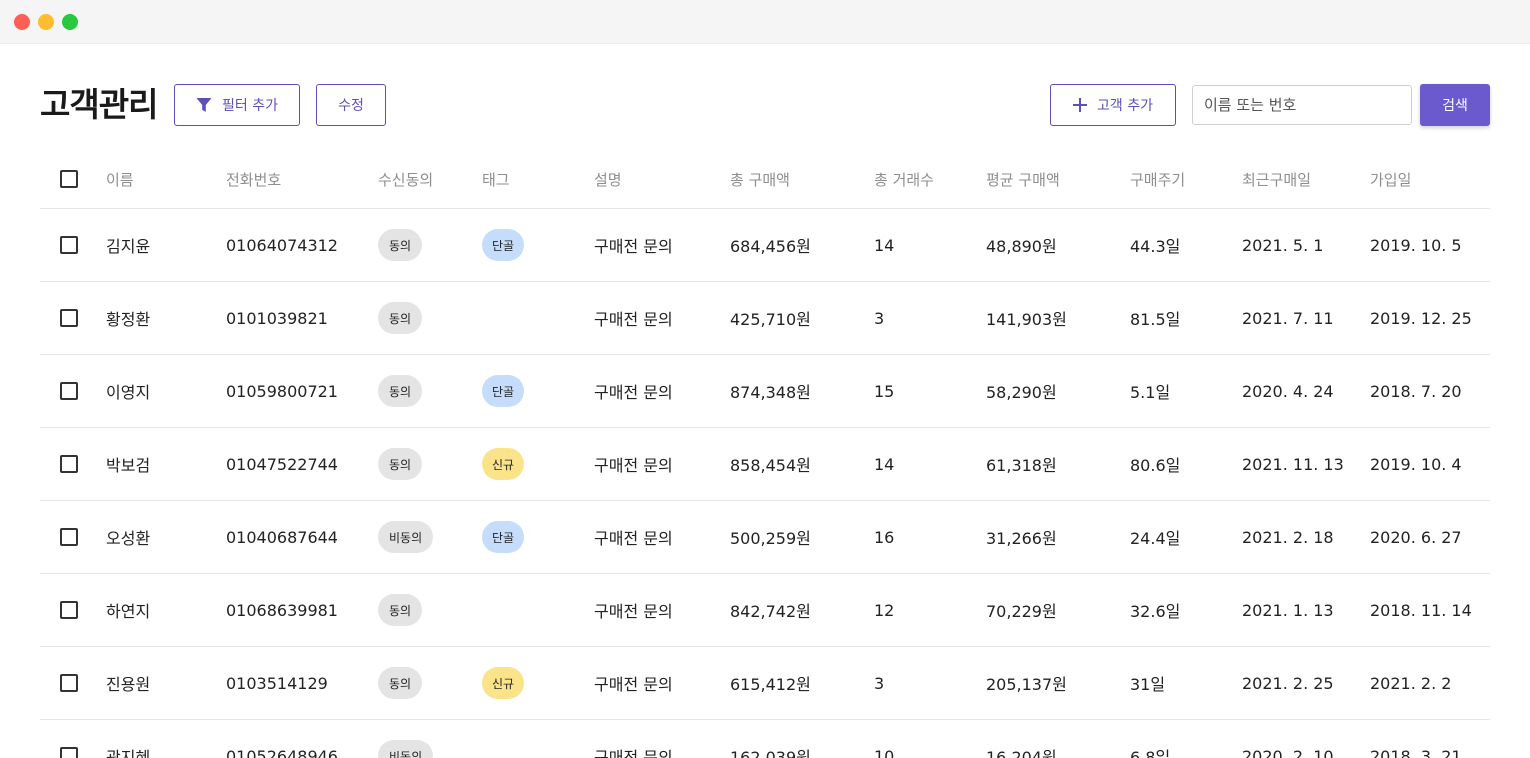 This screenshot has height=758, width=1530. What do you see at coordinates (1288, 318) in the screenshot?
I see `recent-purchase-date: 2021. 7. 11` at bounding box center [1288, 318].